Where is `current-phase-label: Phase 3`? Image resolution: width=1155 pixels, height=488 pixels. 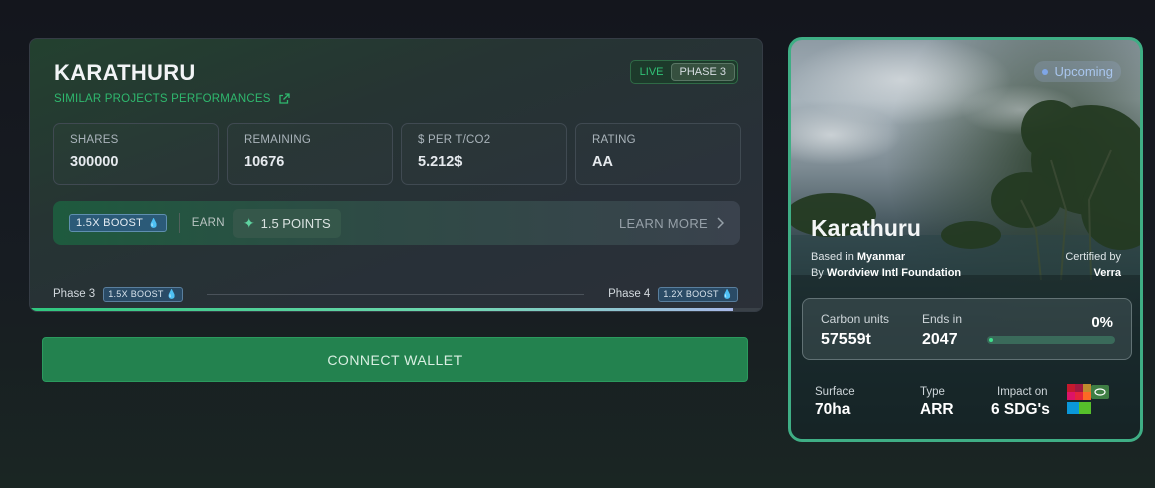
current-phase-label: Phase 3 is located at coordinates (74, 294).